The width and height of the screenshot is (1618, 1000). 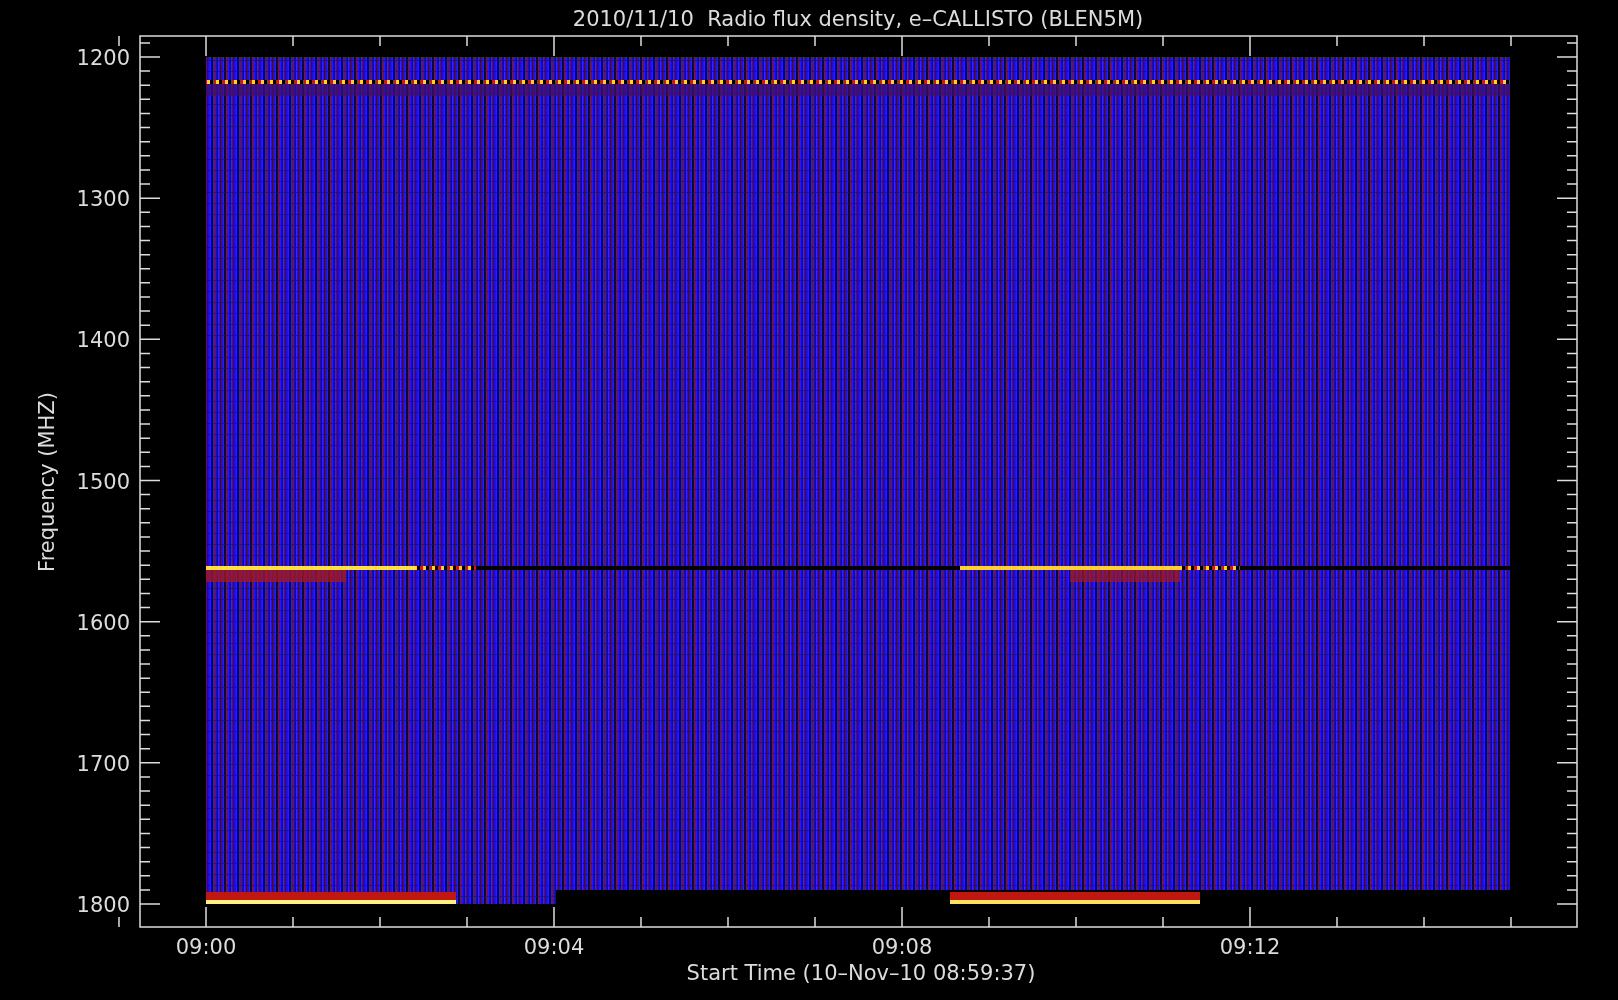 I want to click on y-tick-label: 1600, so click(x=103, y=622).